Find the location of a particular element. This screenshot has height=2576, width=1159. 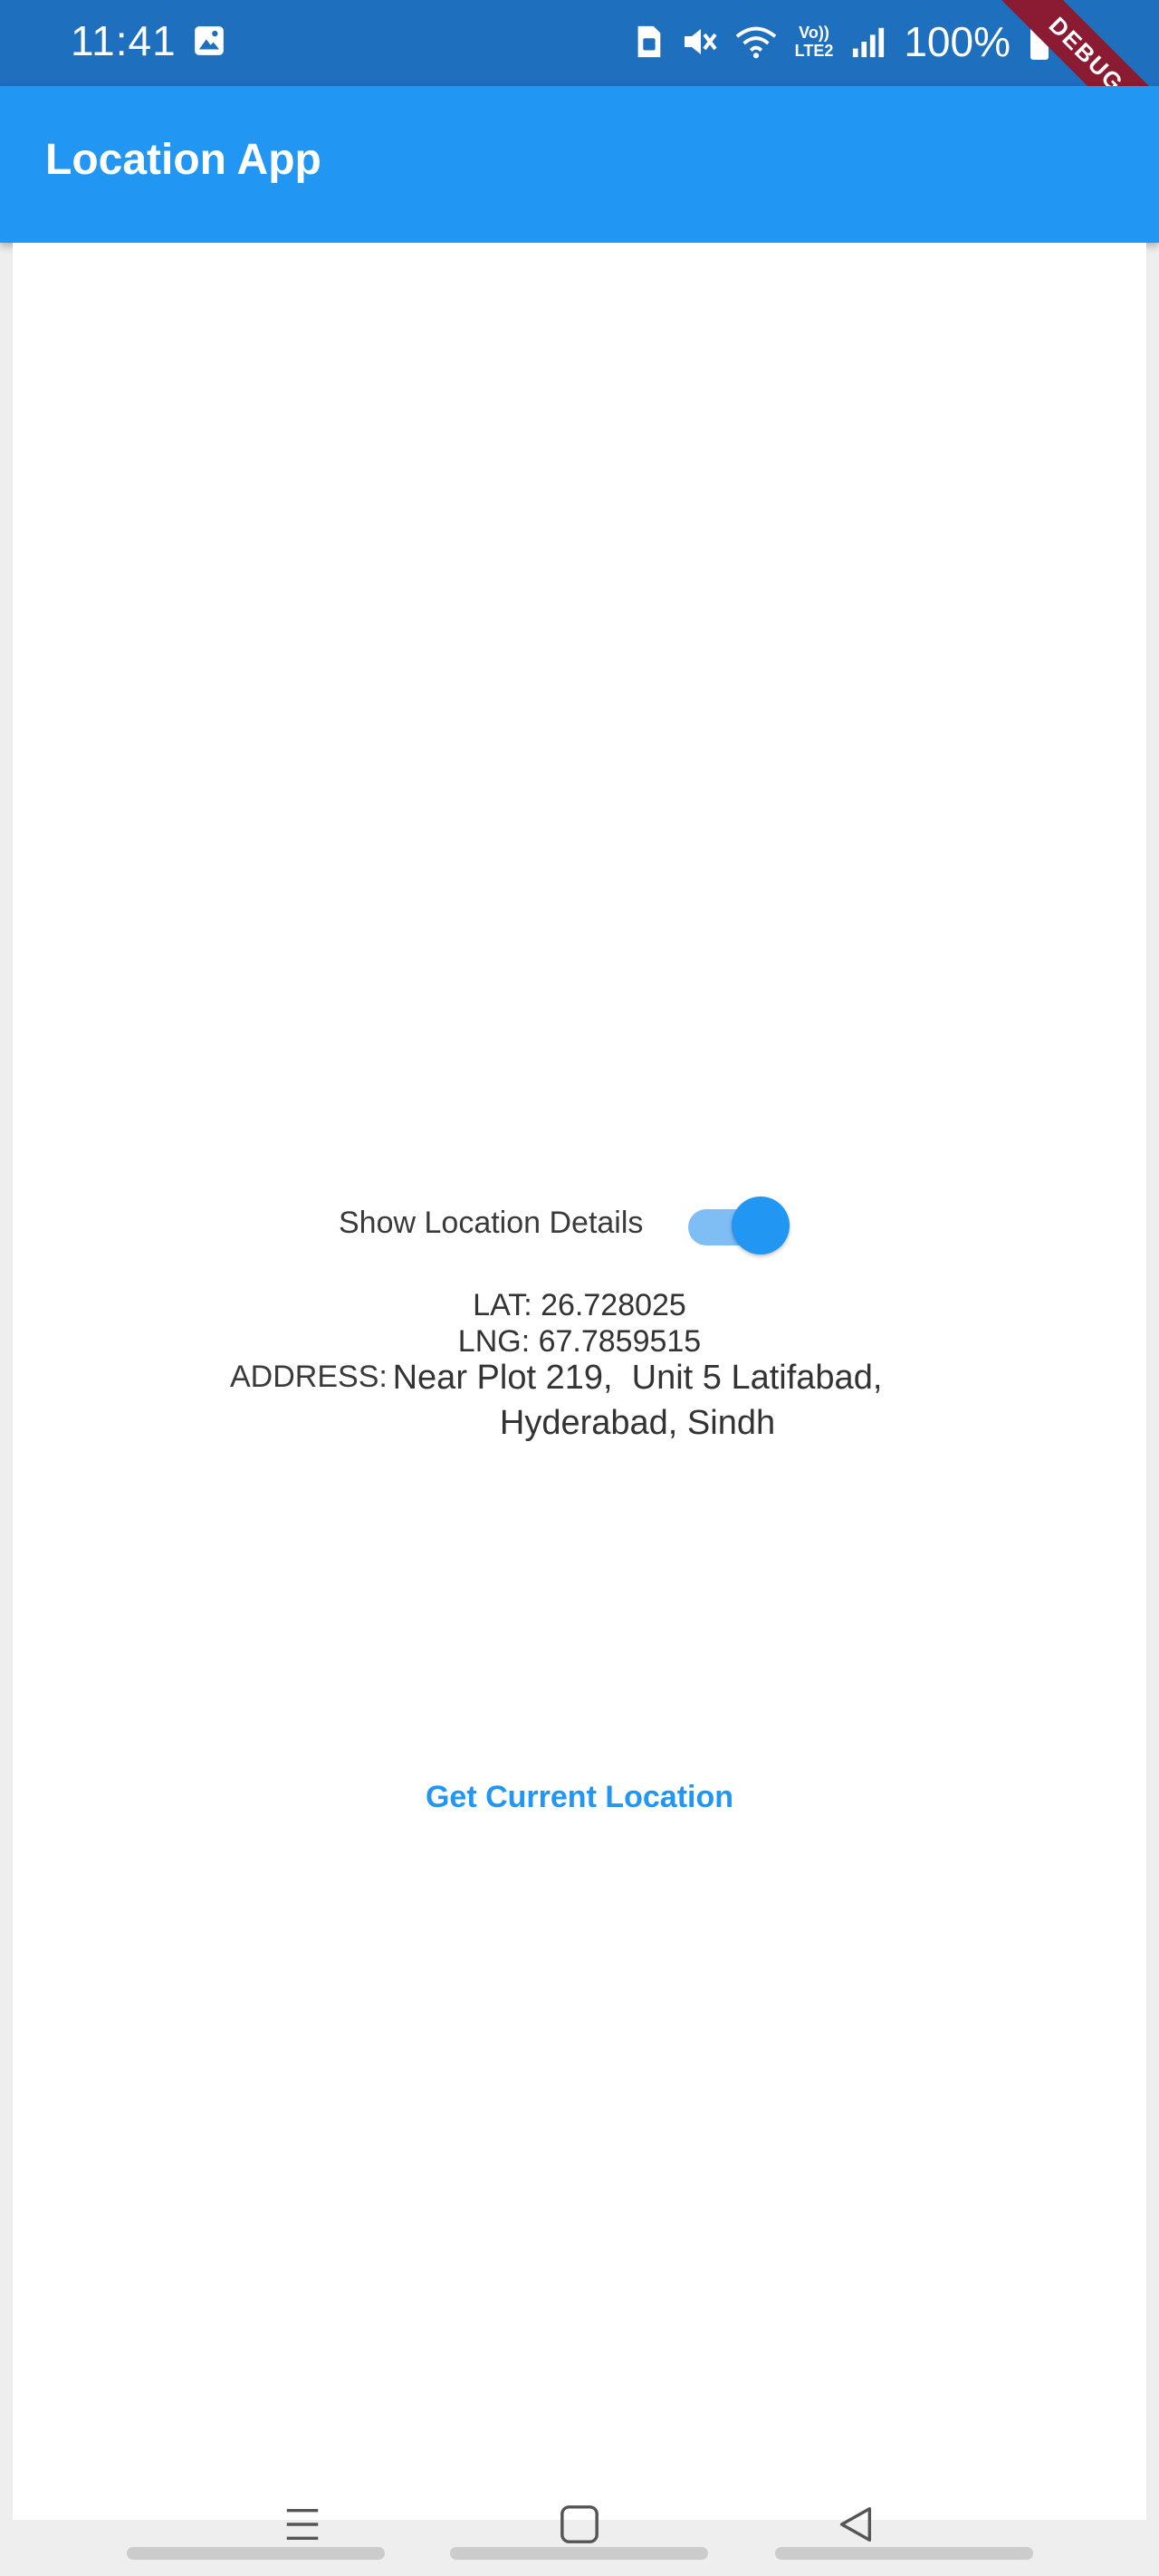

volte-lte2-icon: Vo)) LTE2 is located at coordinates (814, 42).